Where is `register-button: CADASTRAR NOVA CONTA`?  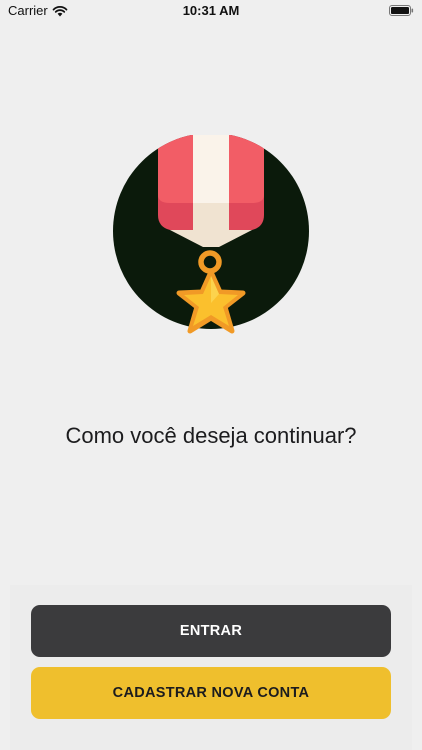 register-button: CADASTRAR NOVA CONTA is located at coordinates (211, 693).